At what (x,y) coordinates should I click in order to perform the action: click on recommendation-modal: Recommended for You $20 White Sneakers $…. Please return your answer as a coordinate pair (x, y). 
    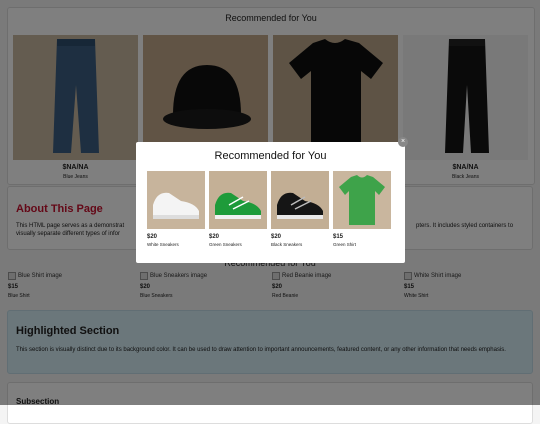
    Looking at the image, I should click on (270, 202).